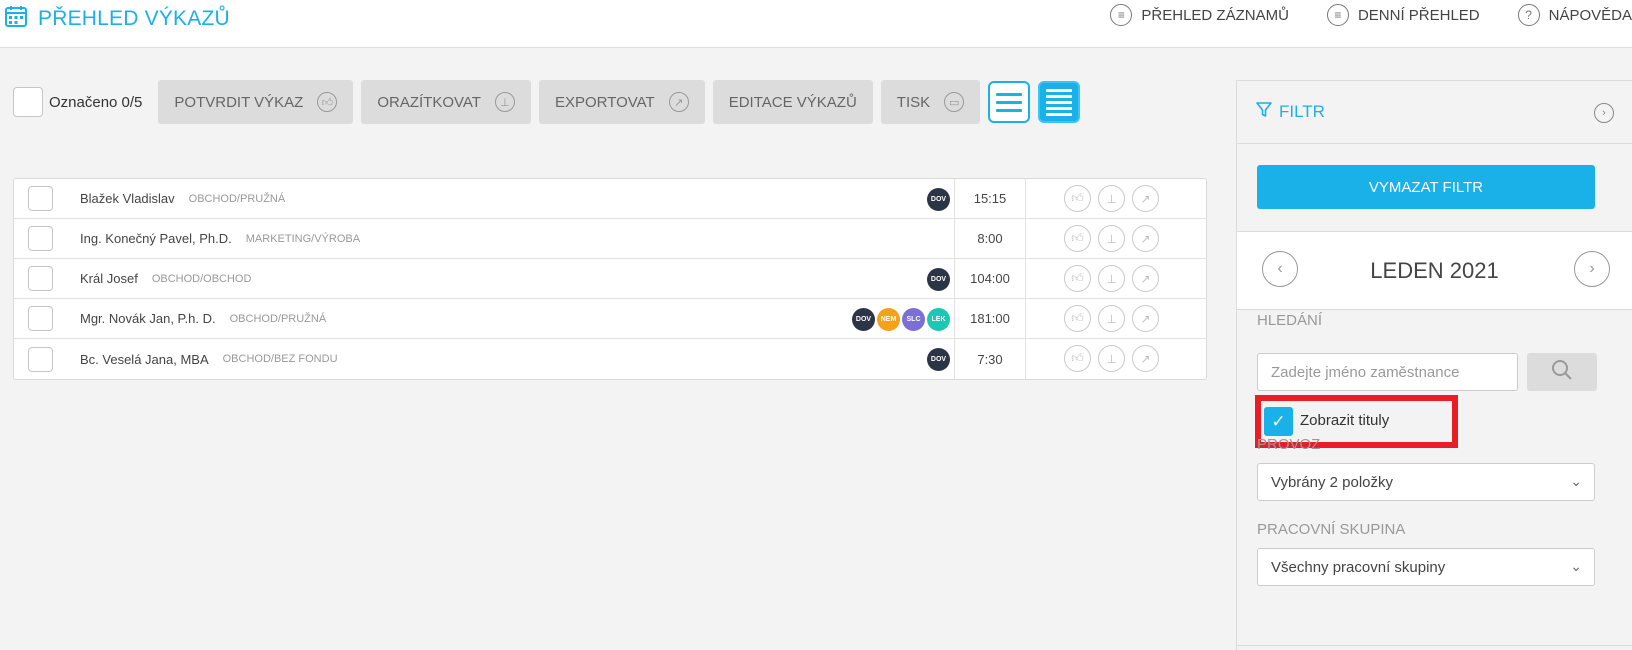  I want to click on stamp-button: ORAZÍTKOVAT ⊥, so click(446, 102).